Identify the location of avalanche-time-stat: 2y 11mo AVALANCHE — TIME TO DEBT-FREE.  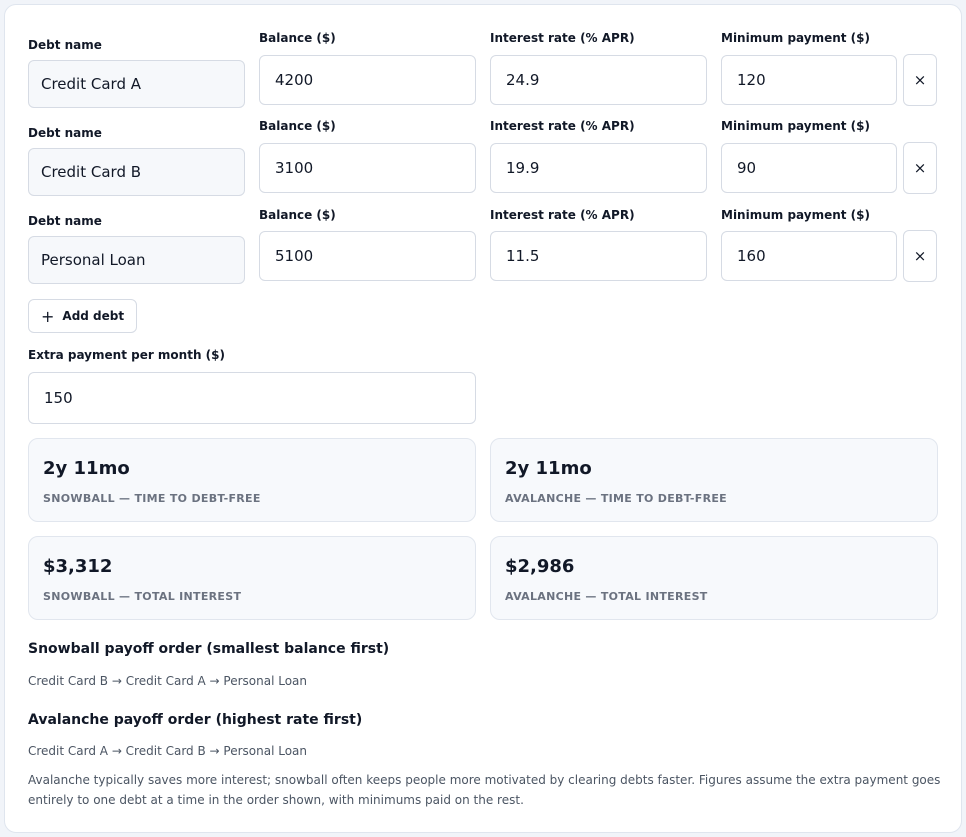
(714, 480).